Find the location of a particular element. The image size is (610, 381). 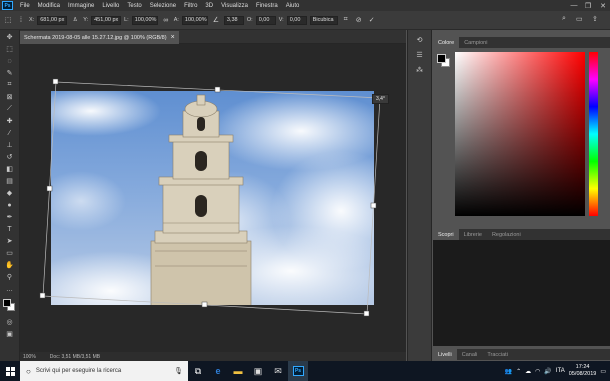

cancel-transform-icon: ⊘ is located at coordinates (359, 20).